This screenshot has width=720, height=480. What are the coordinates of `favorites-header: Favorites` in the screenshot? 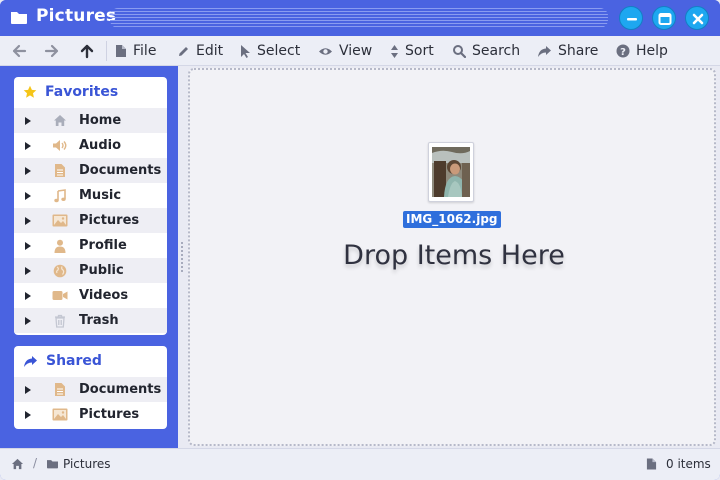 It's located at (90, 92).